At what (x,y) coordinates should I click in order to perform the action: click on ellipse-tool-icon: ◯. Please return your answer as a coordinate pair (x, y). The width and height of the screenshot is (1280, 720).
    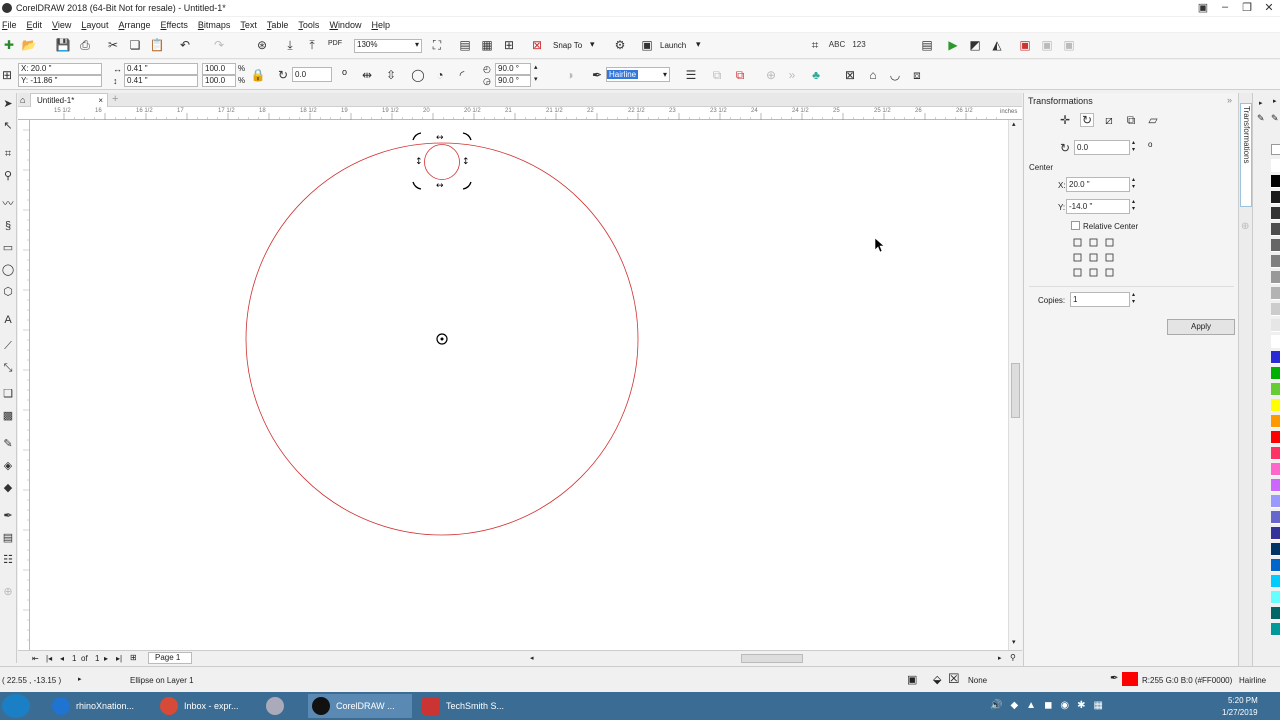
    Looking at the image, I should click on (8, 270).